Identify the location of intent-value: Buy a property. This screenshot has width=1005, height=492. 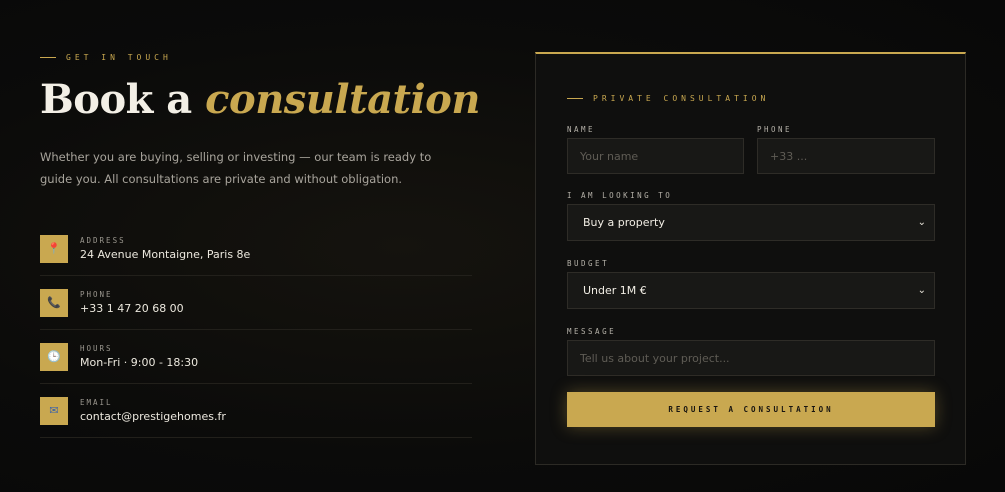
(624, 222).